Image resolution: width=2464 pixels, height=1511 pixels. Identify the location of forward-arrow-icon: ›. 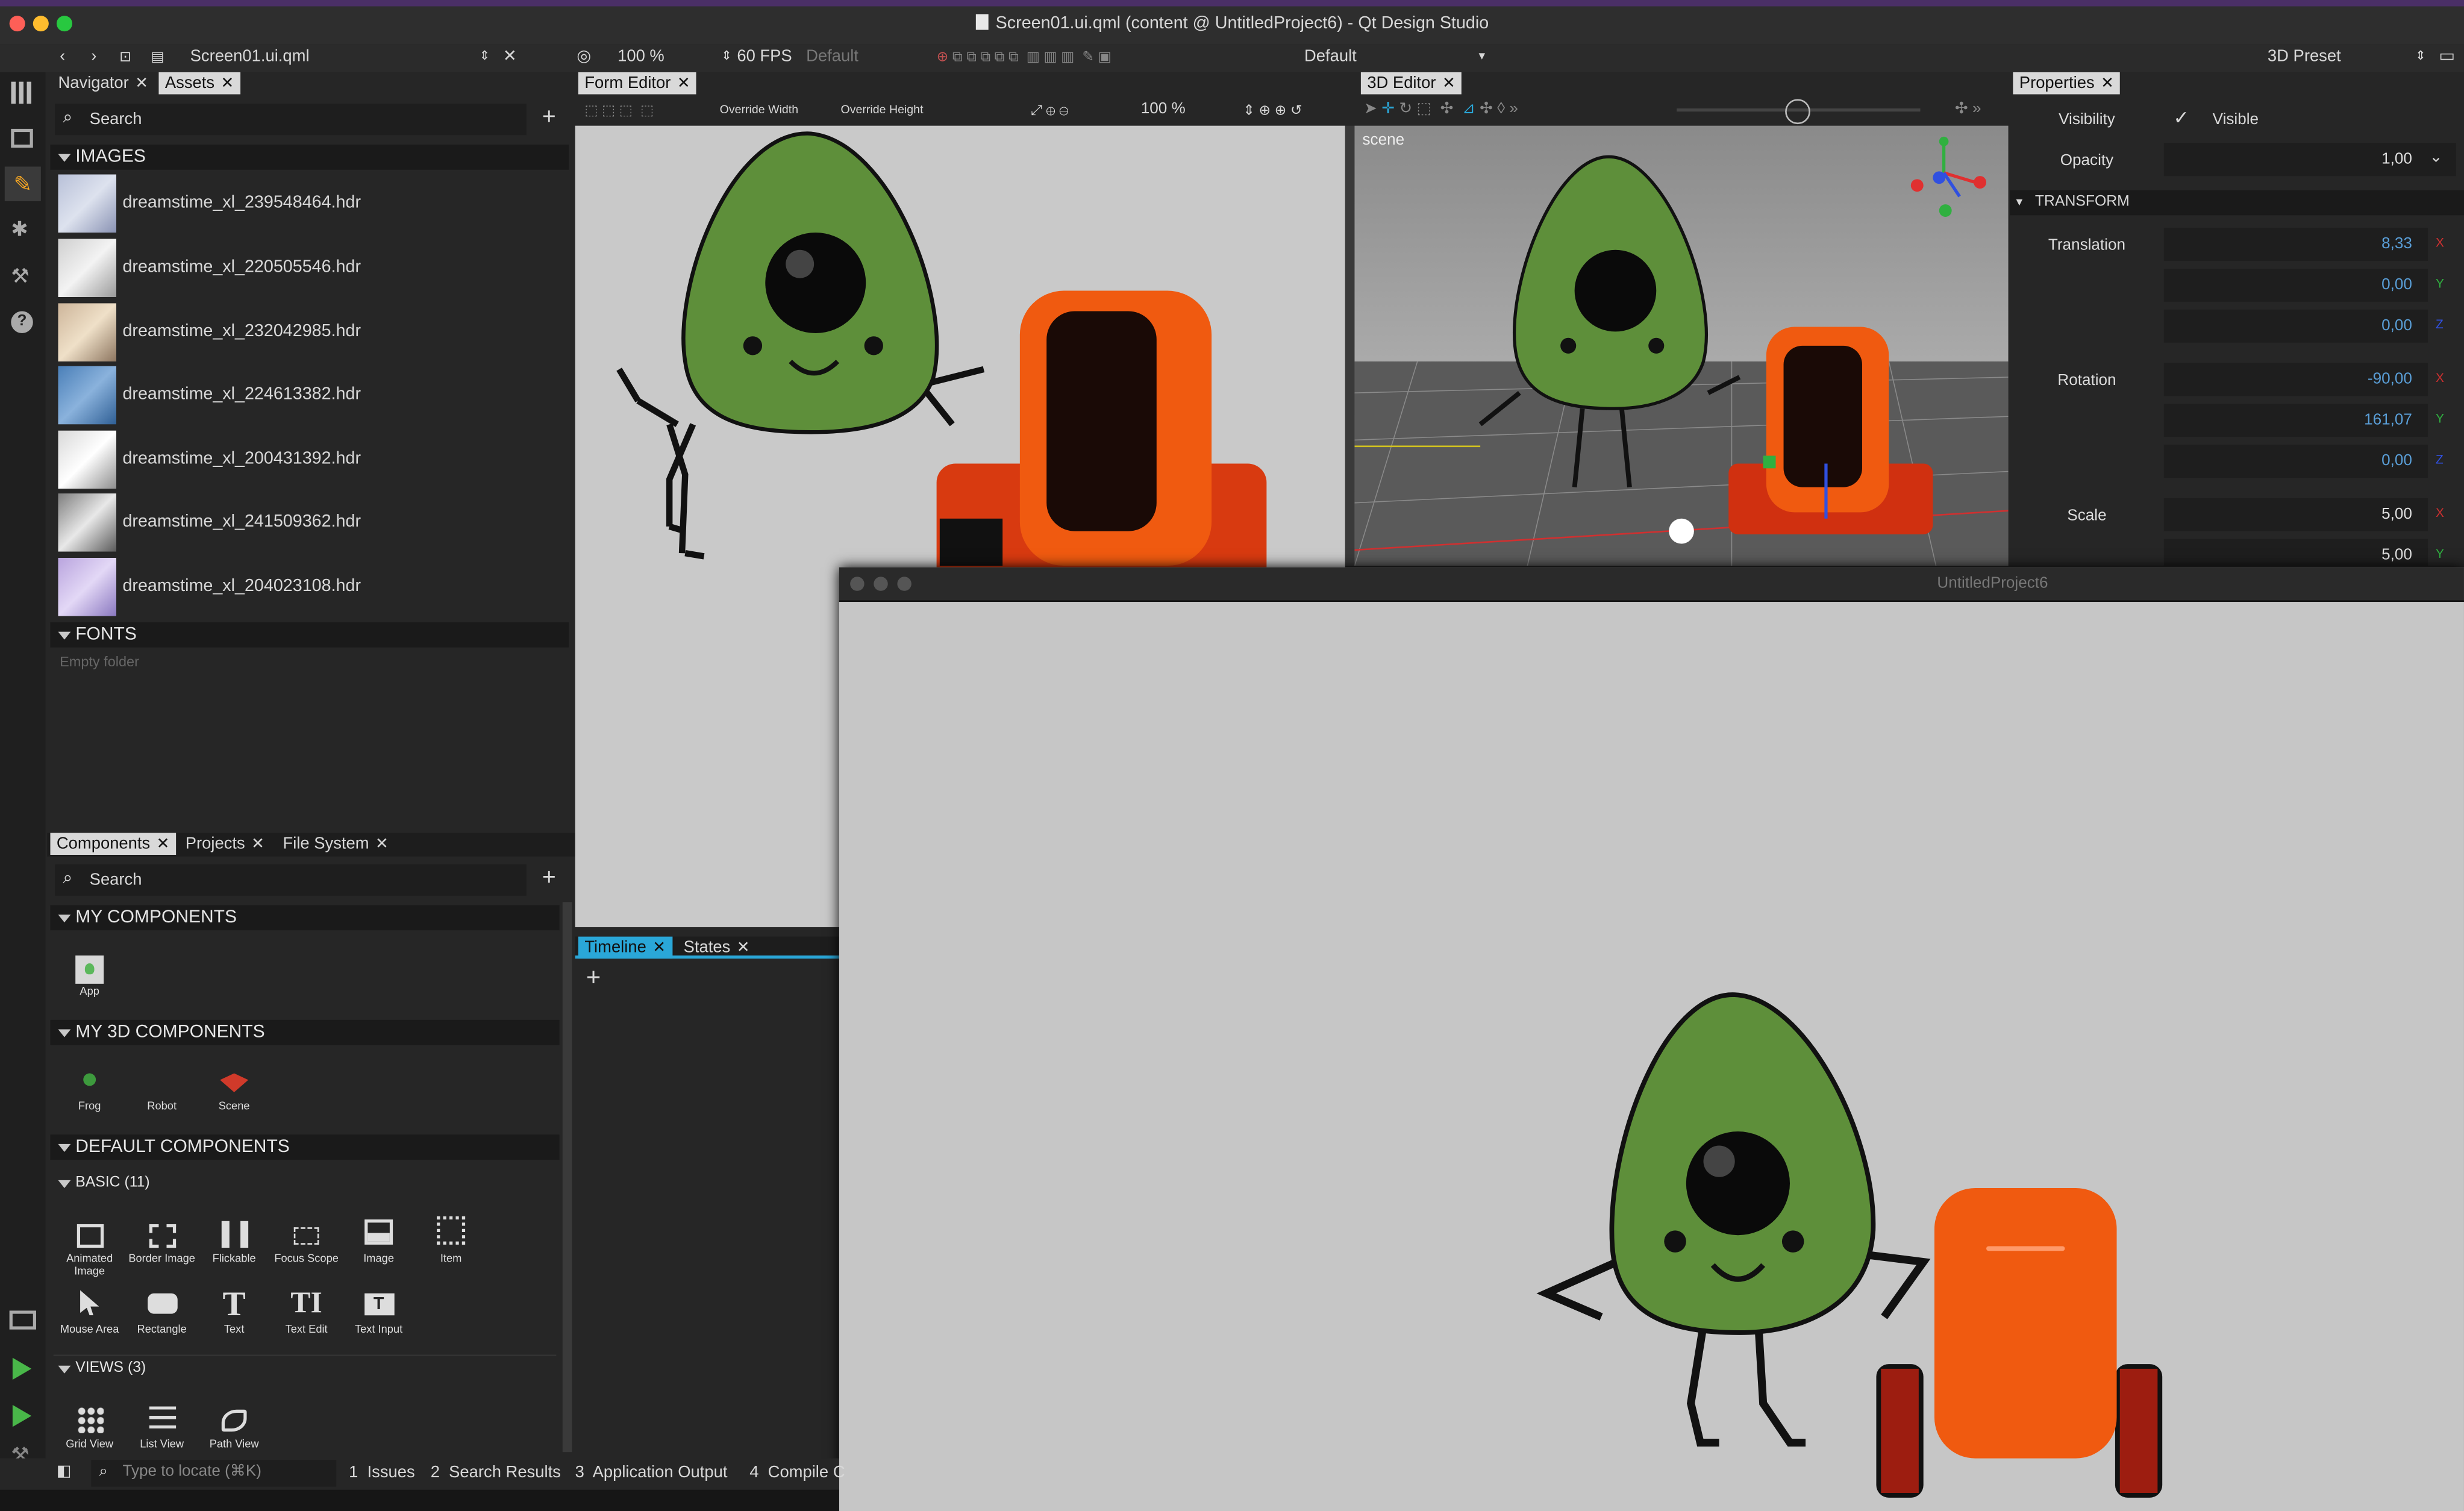
(94, 57).